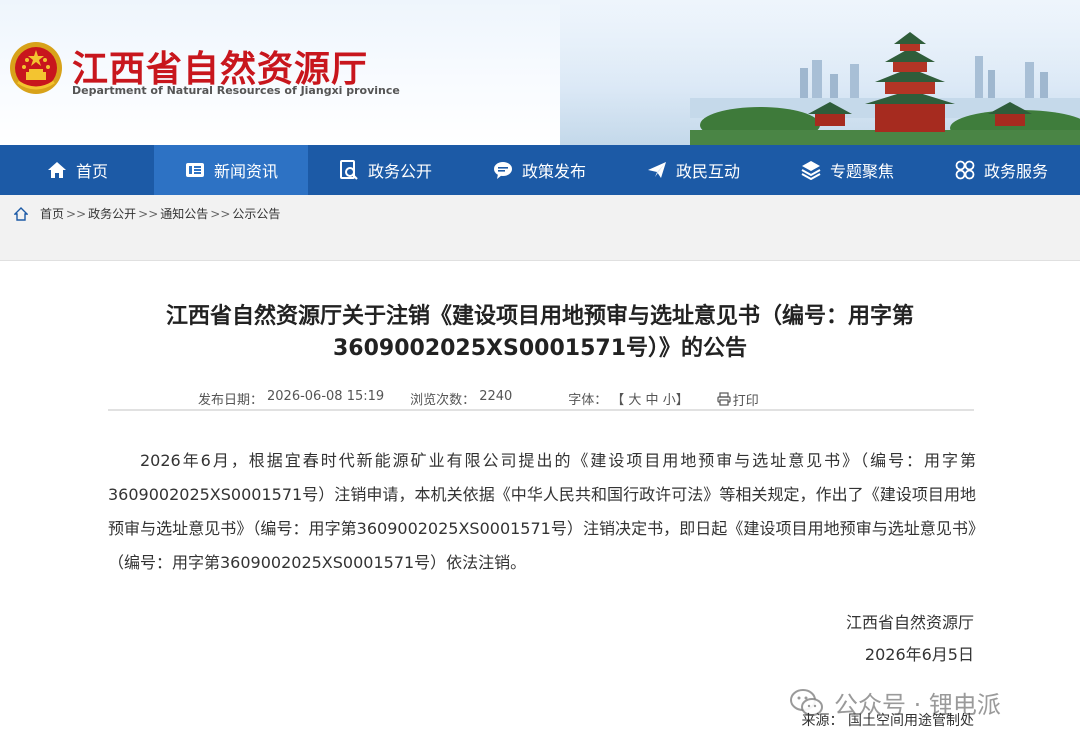 This screenshot has width=1080, height=745. Describe the element at coordinates (256, 213) in the screenshot. I see `breadcrumb-public-announcements: 公示公告` at that location.